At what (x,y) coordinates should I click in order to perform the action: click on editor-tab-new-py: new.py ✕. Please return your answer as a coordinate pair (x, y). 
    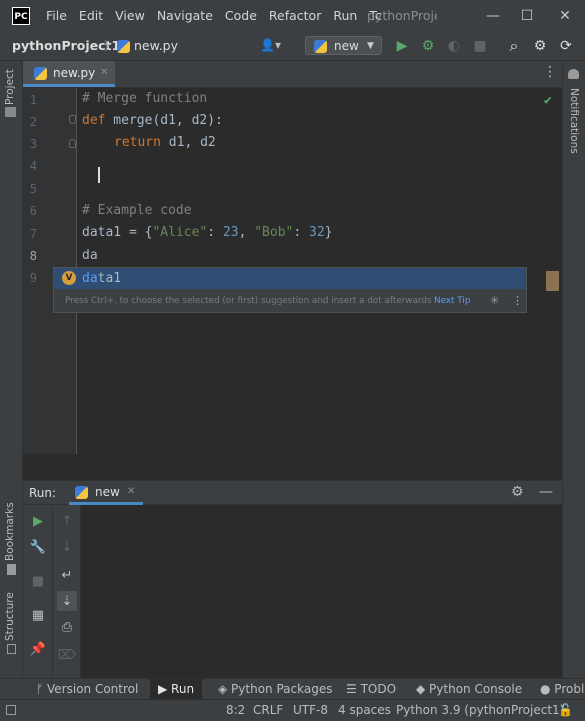
    Looking at the image, I should click on (69, 74).